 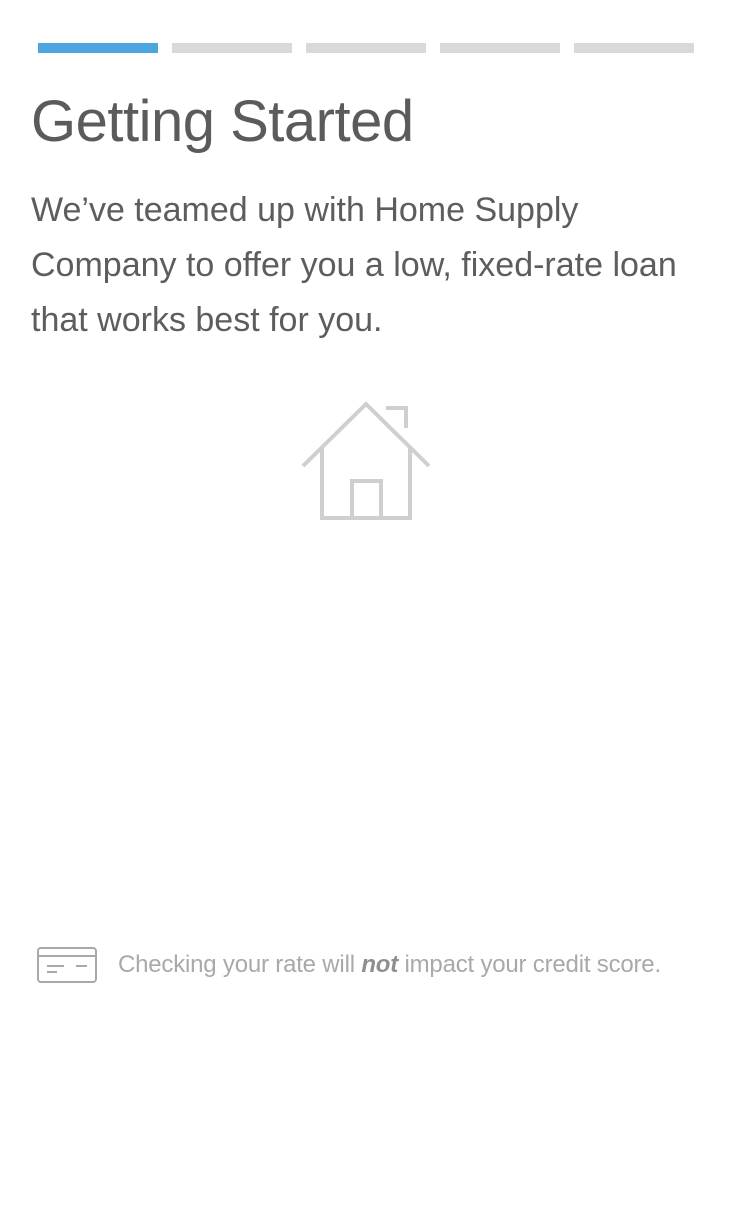 What do you see at coordinates (240, 964) in the screenshot?
I see `notice-text-before: Checking your rate will` at bounding box center [240, 964].